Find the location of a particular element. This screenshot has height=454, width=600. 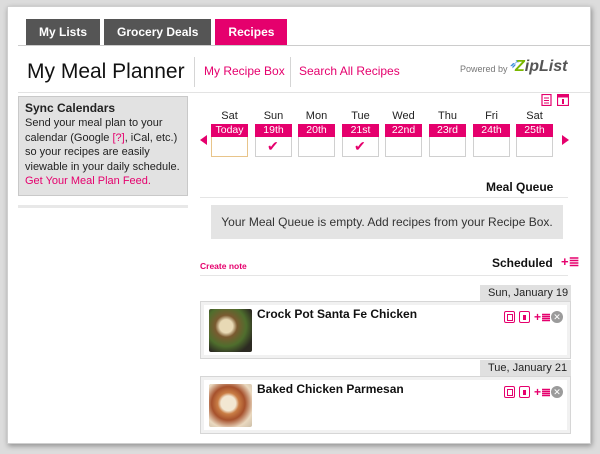

day-date: 23rd is located at coordinates (447, 130).